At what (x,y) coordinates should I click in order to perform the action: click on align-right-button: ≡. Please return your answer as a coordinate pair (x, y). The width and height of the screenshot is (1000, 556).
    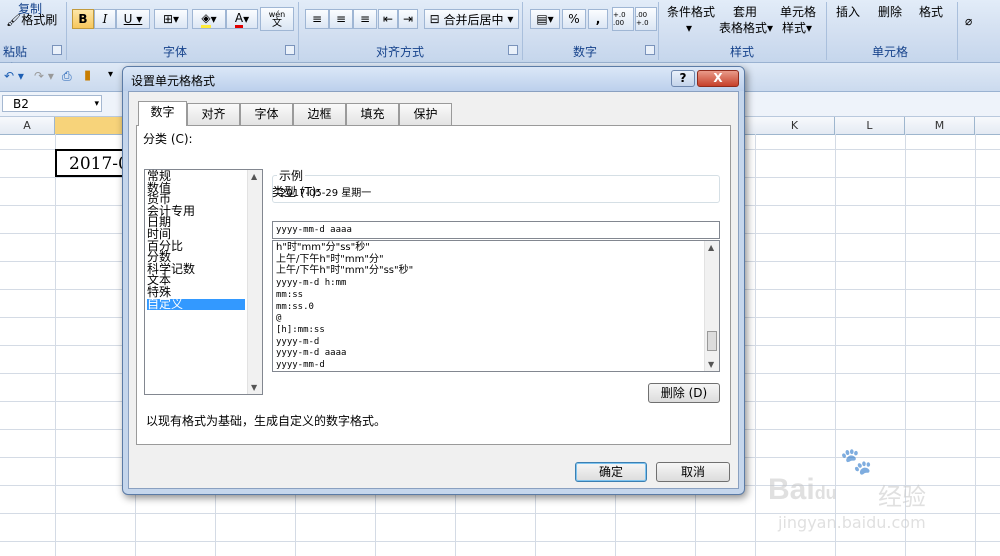
    Looking at the image, I should click on (365, 19).